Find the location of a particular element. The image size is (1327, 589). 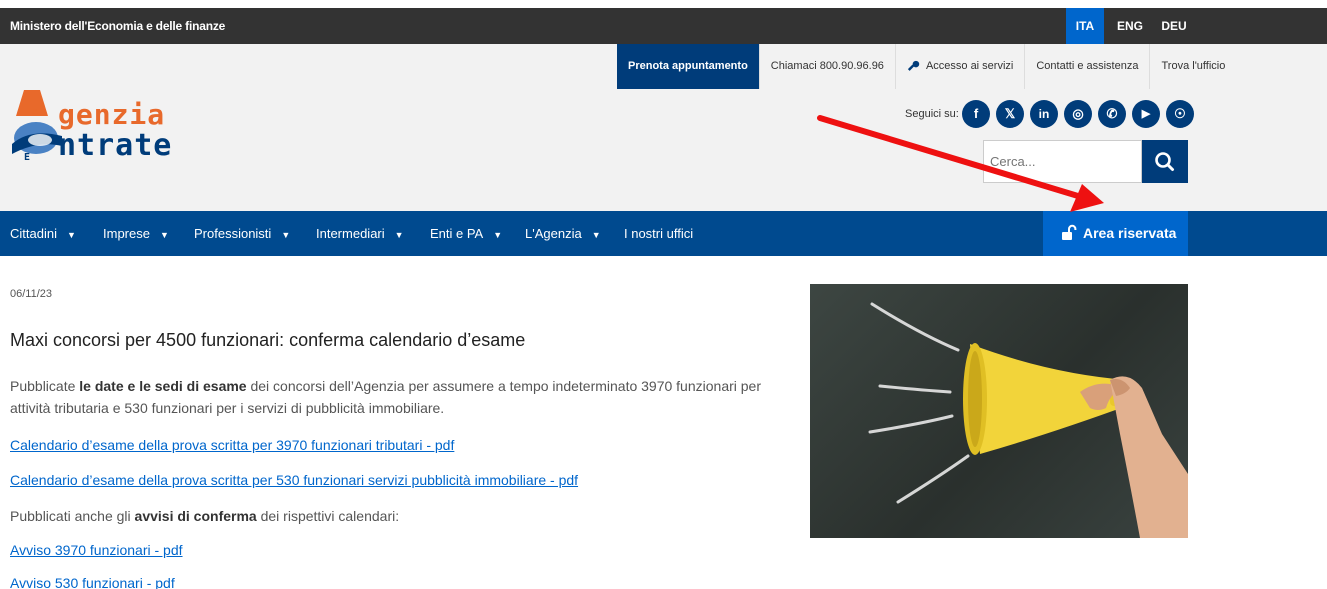

rss-icon: ☉ is located at coordinates (1180, 114).